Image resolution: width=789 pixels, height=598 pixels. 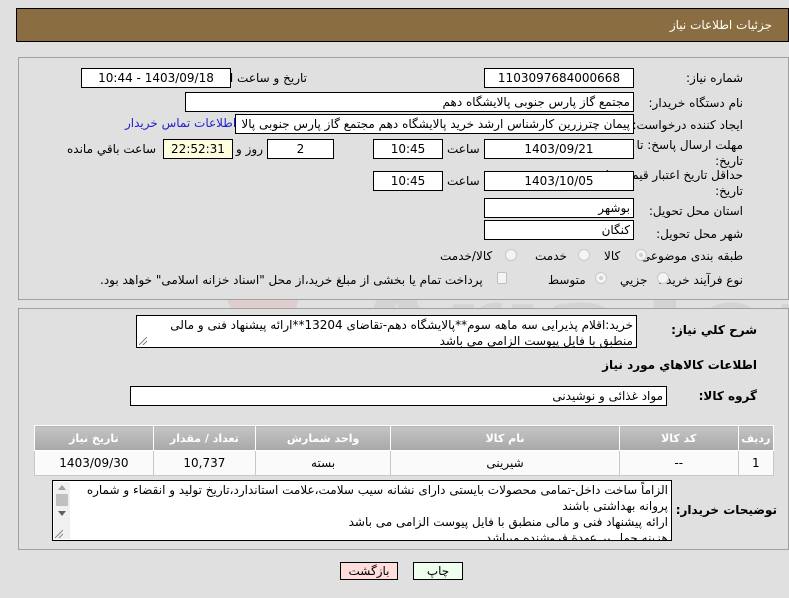 I want to click on province-label: استان محل تحویل:, so click(x=695, y=211).